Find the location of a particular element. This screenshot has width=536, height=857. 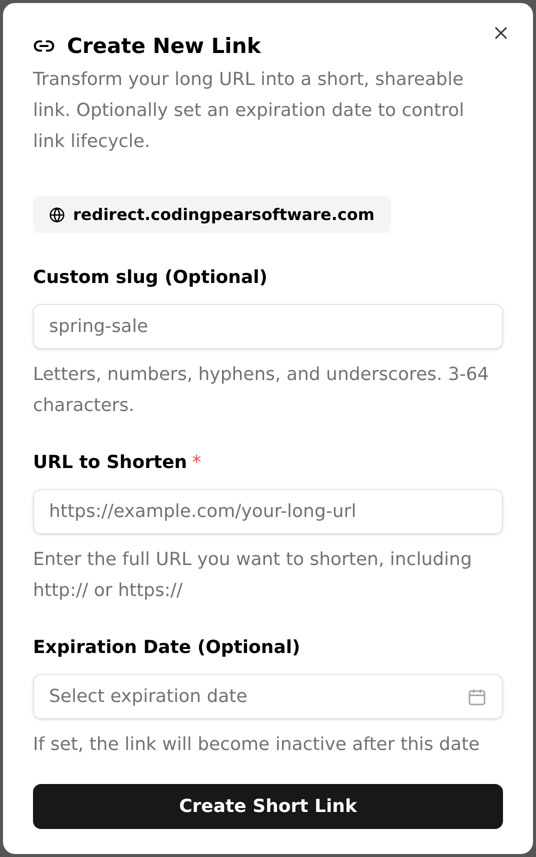

date-picker-field: Select expiration date is located at coordinates (268, 696).